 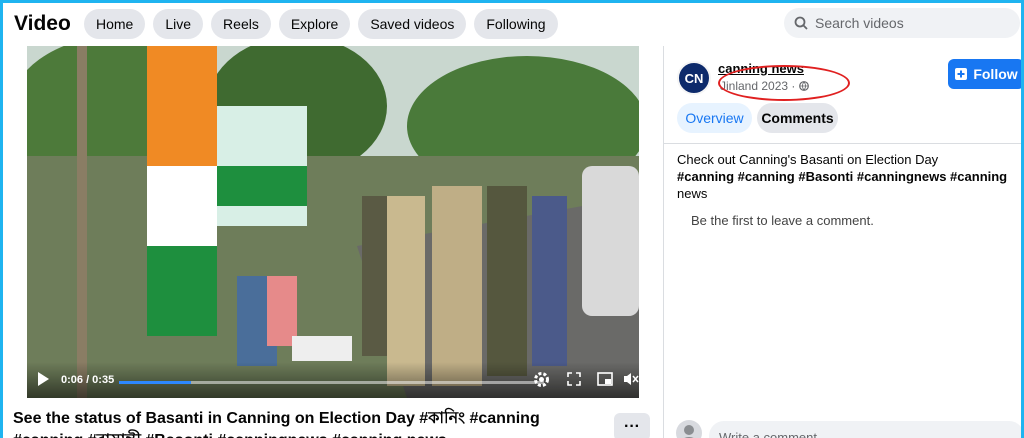 What do you see at coordinates (961, 74) in the screenshot?
I see `follow-icon` at bounding box center [961, 74].